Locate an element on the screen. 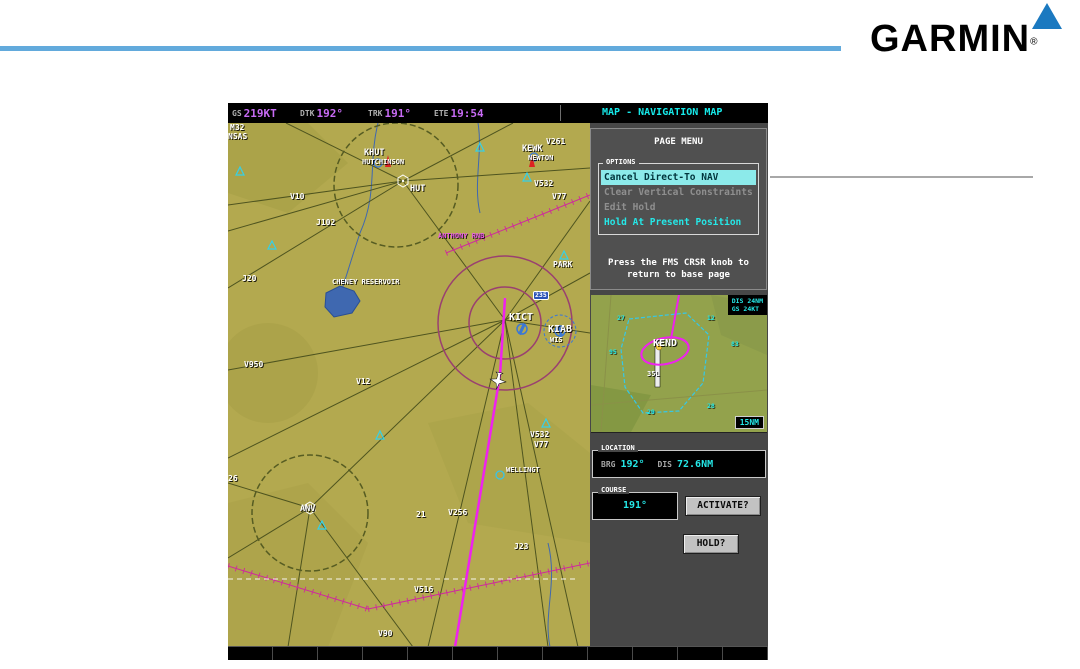 This screenshot has width=1080, height=669. dtk-label: DTK is located at coordinates (307, 113).